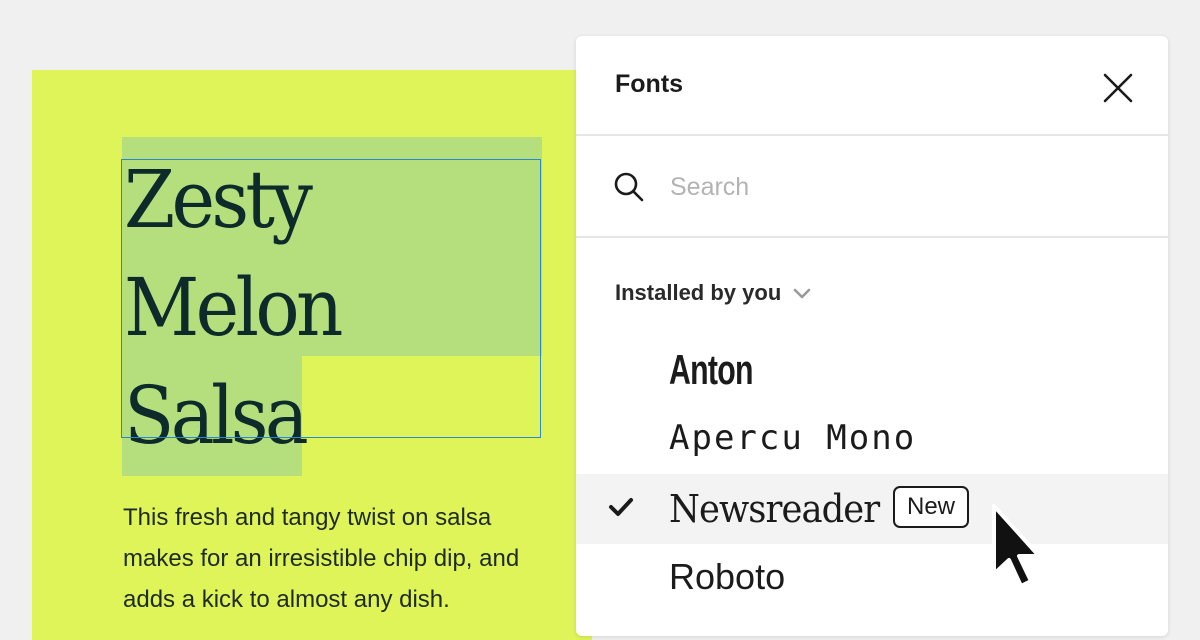 The image size is (1200, 640). I want to click on search-input, so click(890, 187).